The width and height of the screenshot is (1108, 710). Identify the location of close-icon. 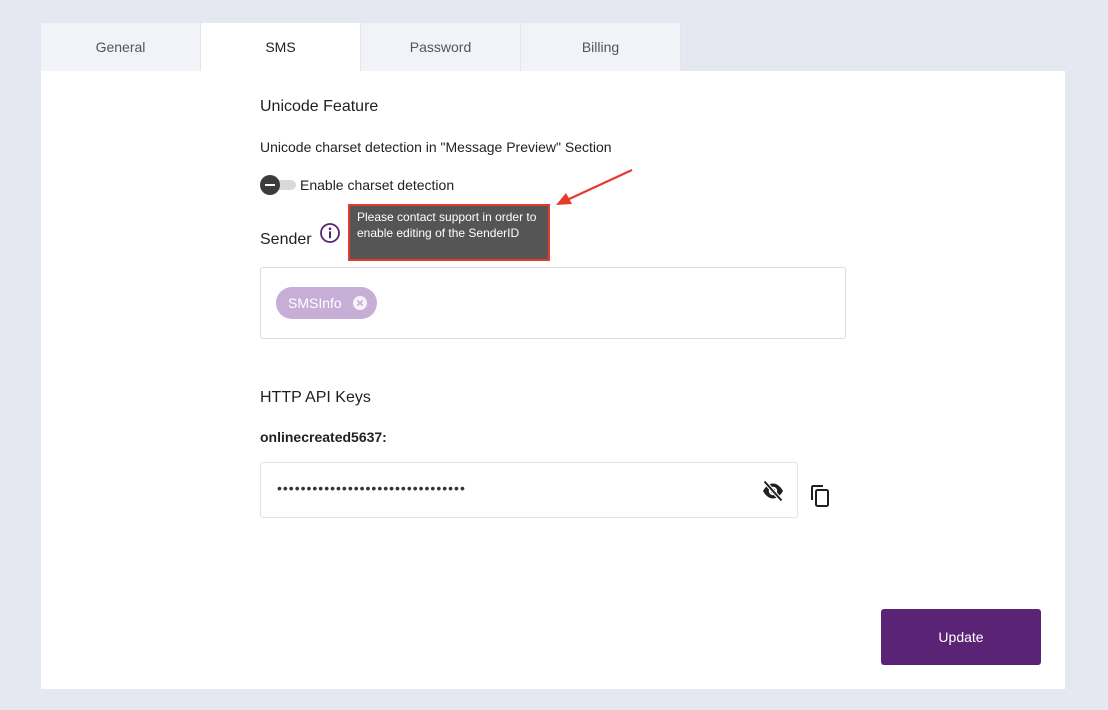
(360, 303).